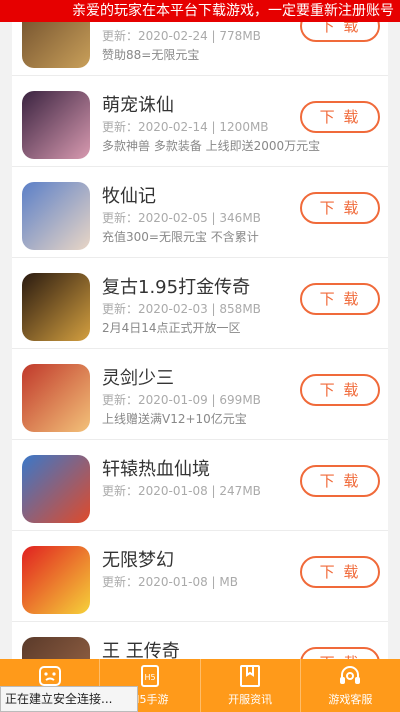 This screenshot has width=400, height=712. What do you see at coordinates (350, 677) in the screenshot?
I see `headset-icon` at bounding box center [350, 677].